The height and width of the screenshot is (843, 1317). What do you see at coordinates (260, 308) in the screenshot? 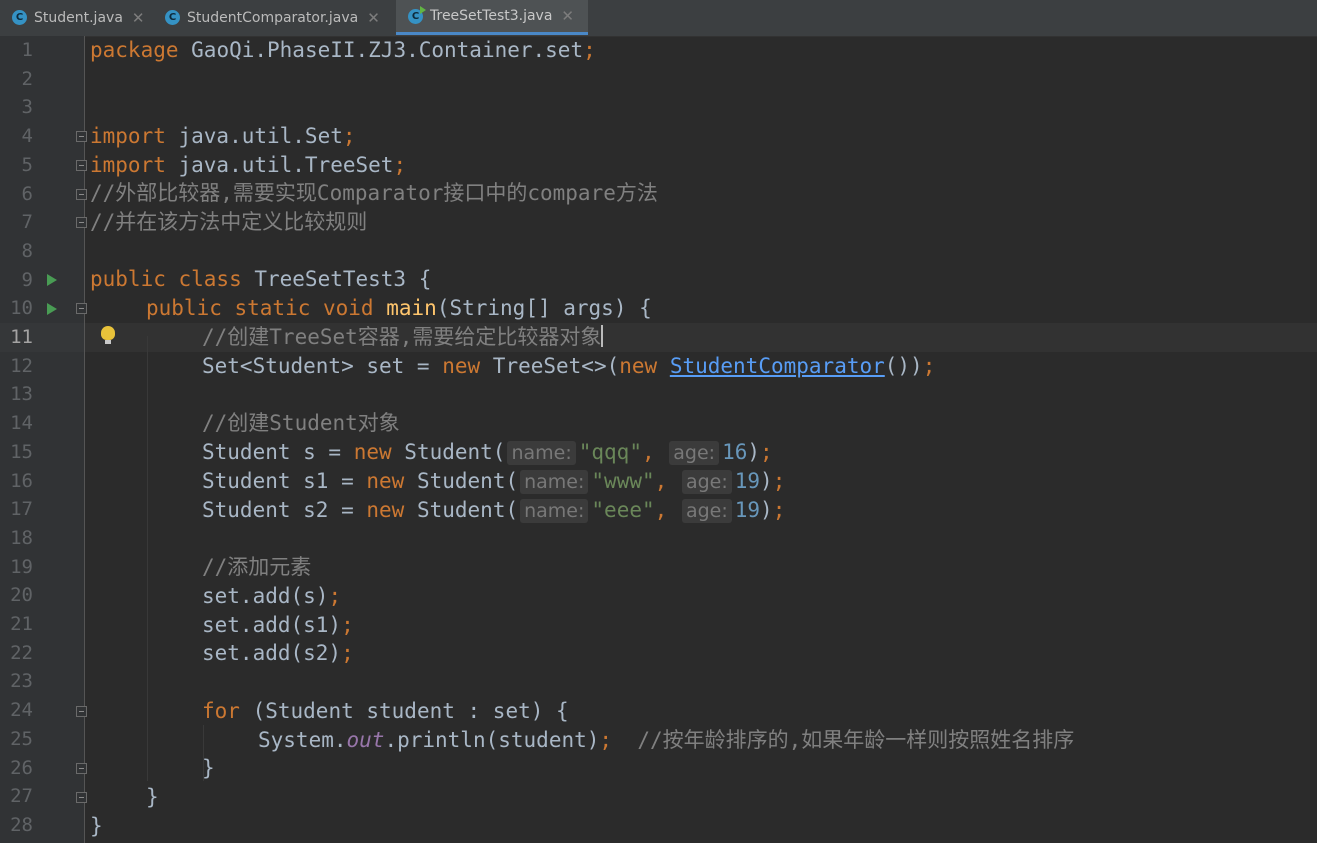
I see `keyword: public static void` at bounding box center [260, 308].